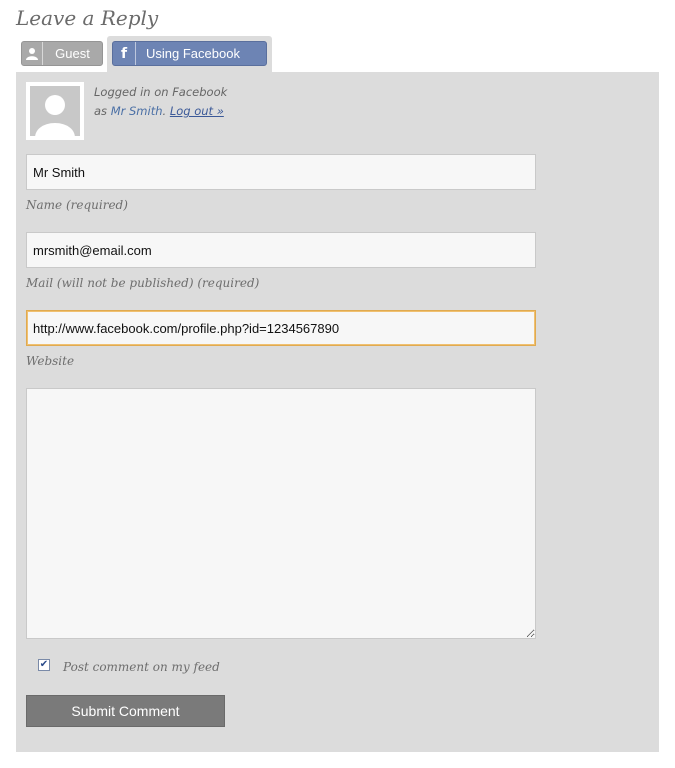  I want to click on login-line: Logged in on Facebook, so click(161, 92).